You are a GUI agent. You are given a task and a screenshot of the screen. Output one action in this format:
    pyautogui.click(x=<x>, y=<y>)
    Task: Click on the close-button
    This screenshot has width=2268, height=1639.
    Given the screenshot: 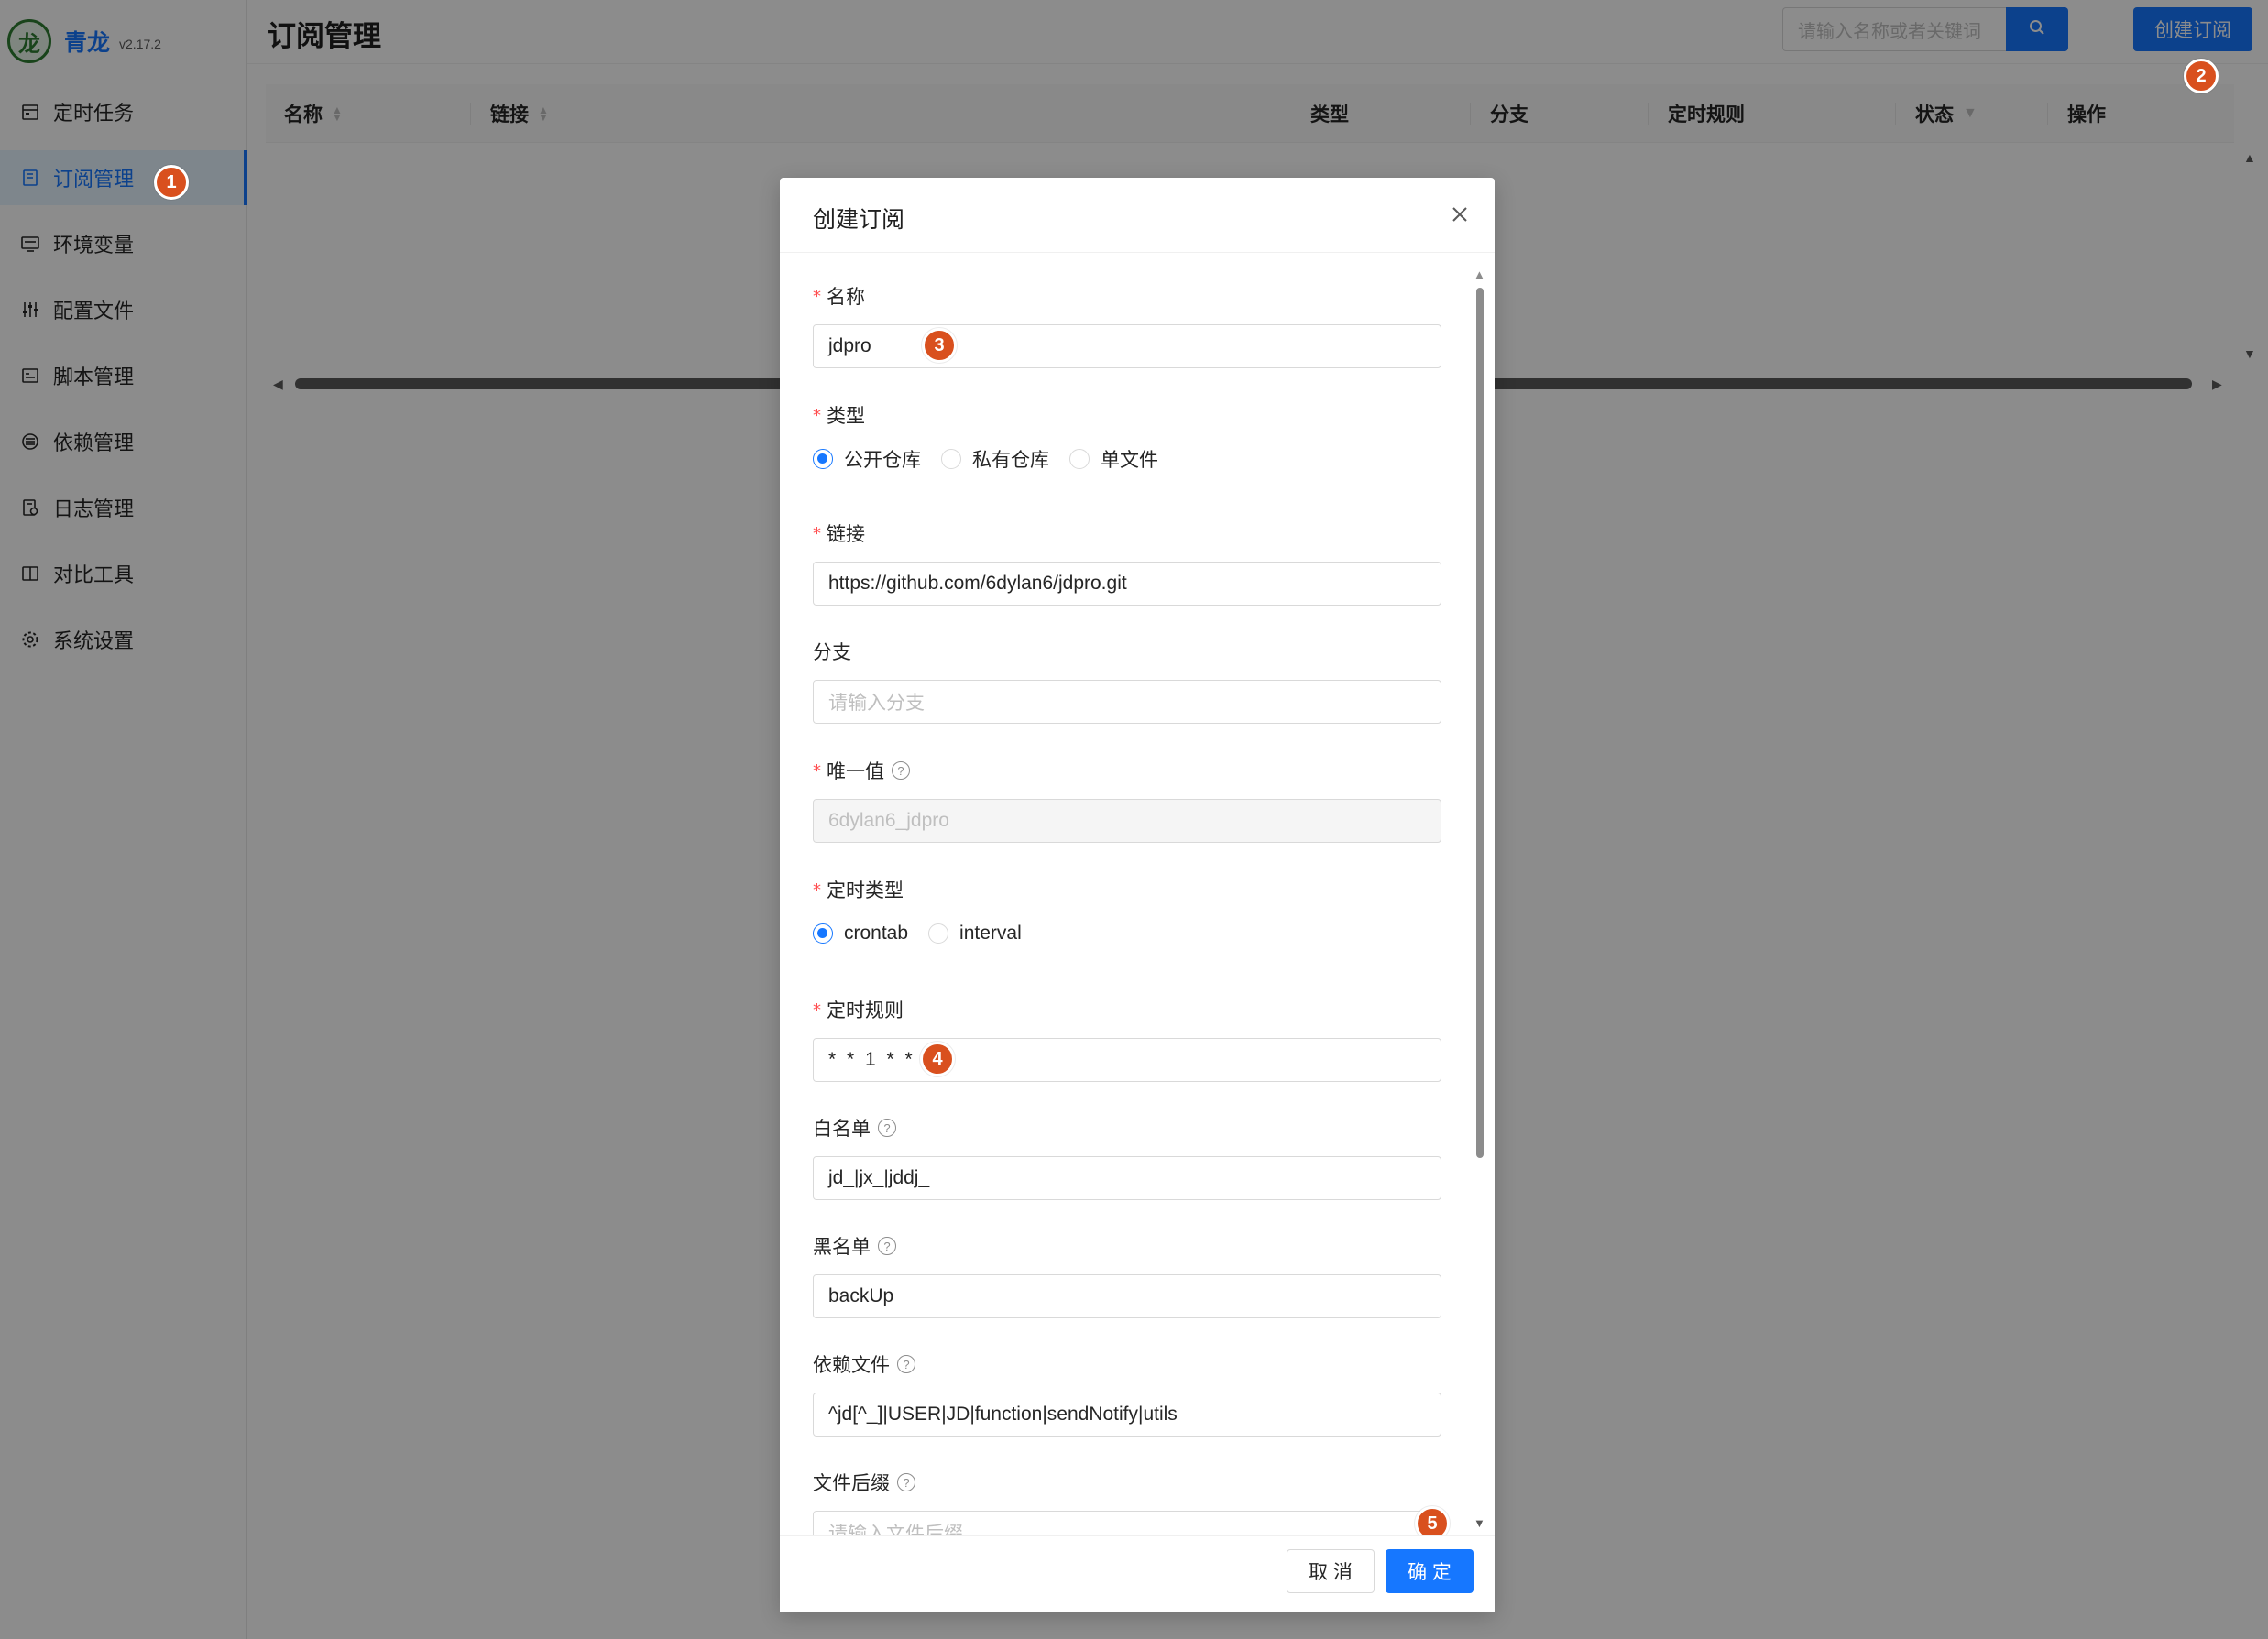 What is the action you would take?
    pyautogui.click(x=1460, y=214)
    